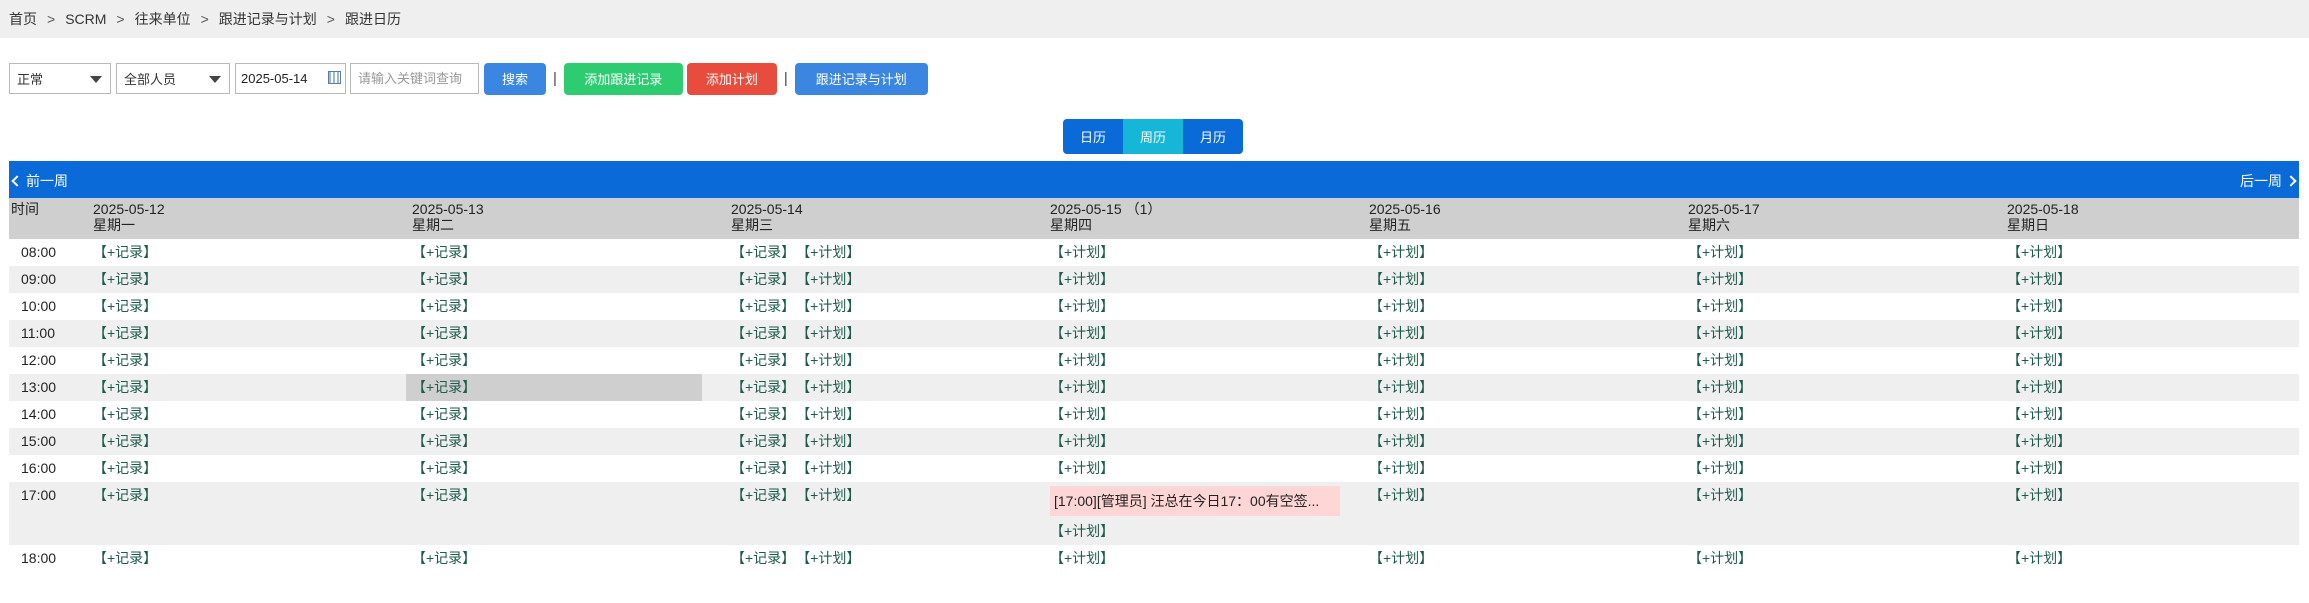 The image size is (2309, 603). What do you see at coordinates (2268, 181) in the screenshot?
I see `next-week-link: 后一周` at bounding box center [2268, 181].